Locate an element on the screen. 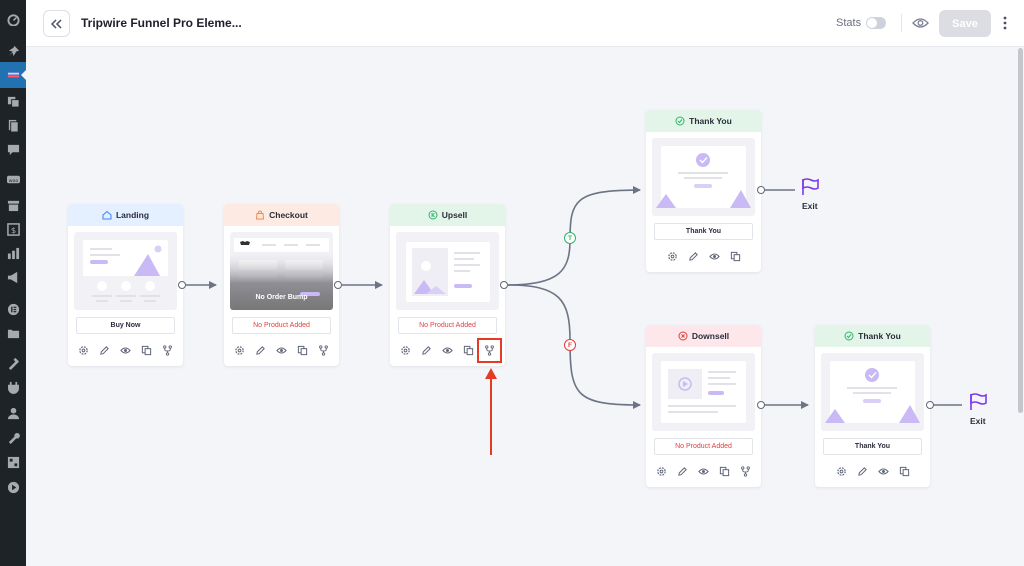  back-button is located at coordinates (56, 23).